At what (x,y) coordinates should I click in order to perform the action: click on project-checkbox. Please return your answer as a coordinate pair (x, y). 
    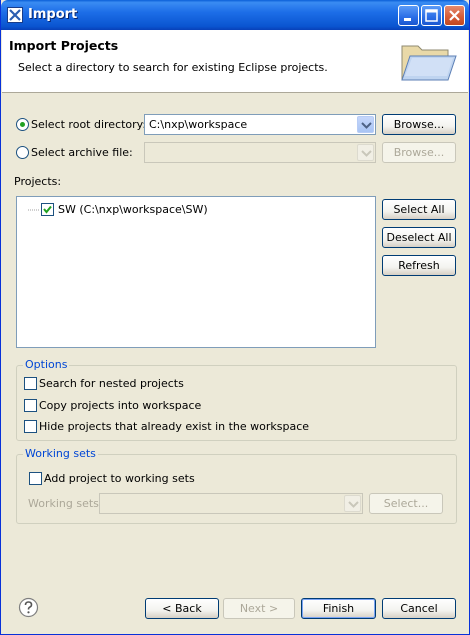
    Looking at the image, I should click on (47, 209).